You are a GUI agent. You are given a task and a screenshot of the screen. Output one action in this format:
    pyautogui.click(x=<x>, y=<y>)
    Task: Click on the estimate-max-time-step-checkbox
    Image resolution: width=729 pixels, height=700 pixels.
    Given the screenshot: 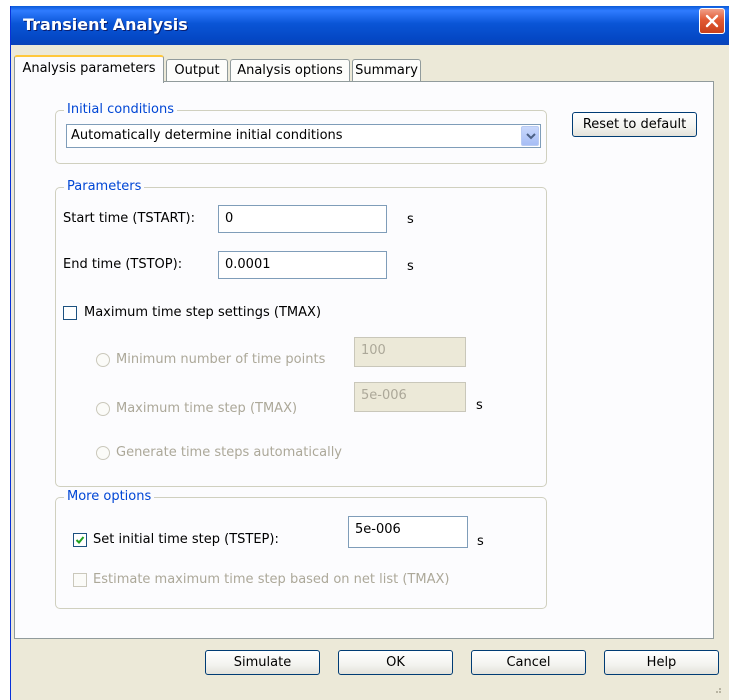 What is the action you would take?
    pyautogui.click(x=80, y=580)
    